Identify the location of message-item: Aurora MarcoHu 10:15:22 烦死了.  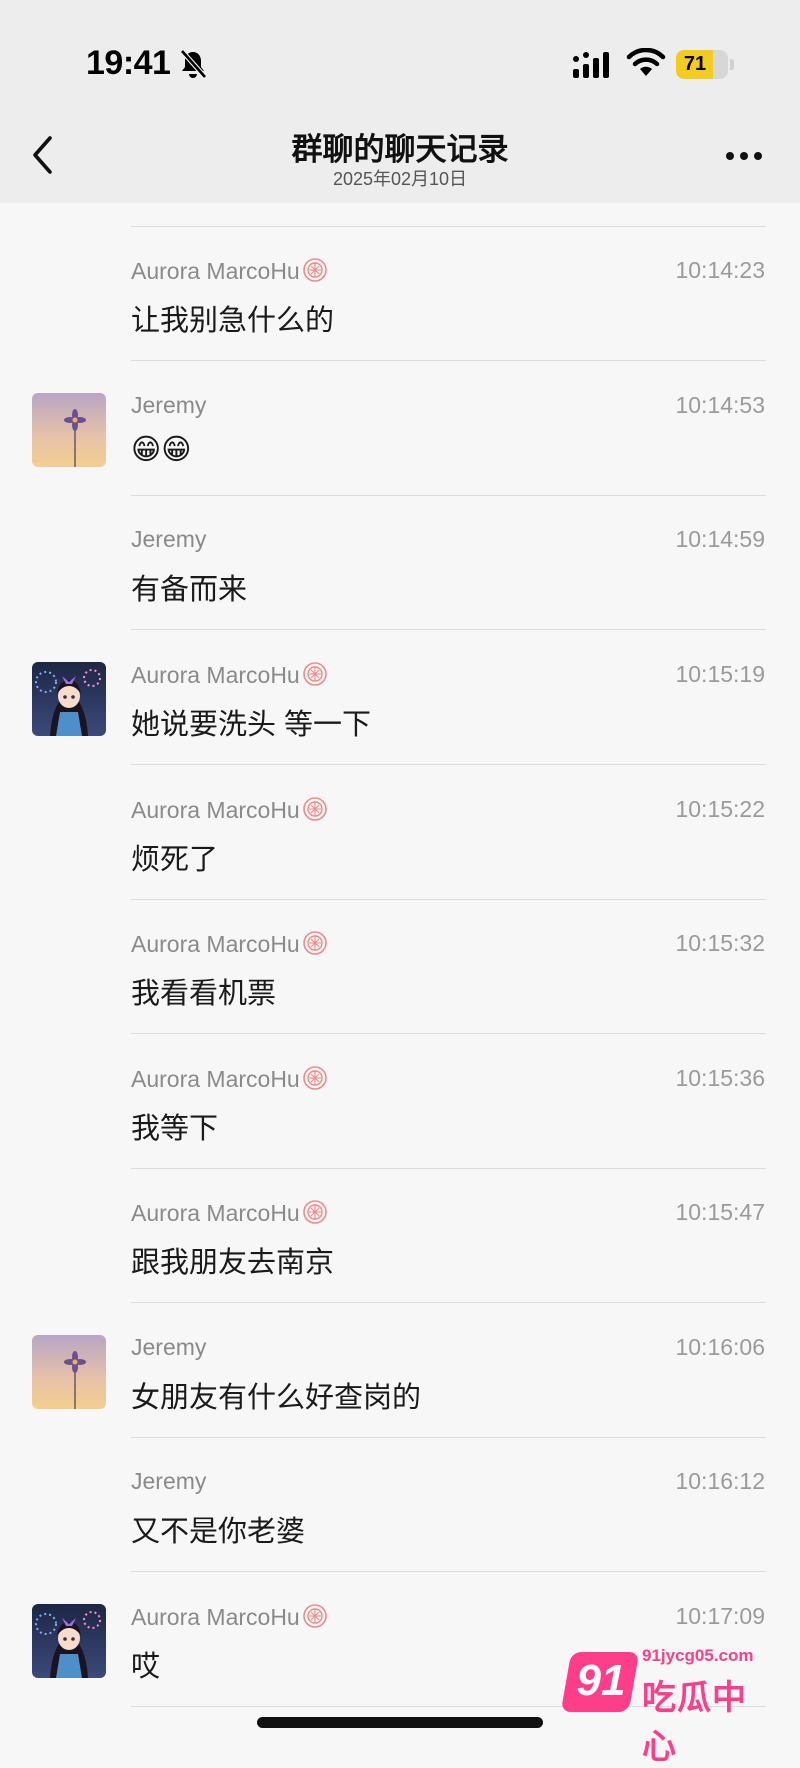
(400, 833).